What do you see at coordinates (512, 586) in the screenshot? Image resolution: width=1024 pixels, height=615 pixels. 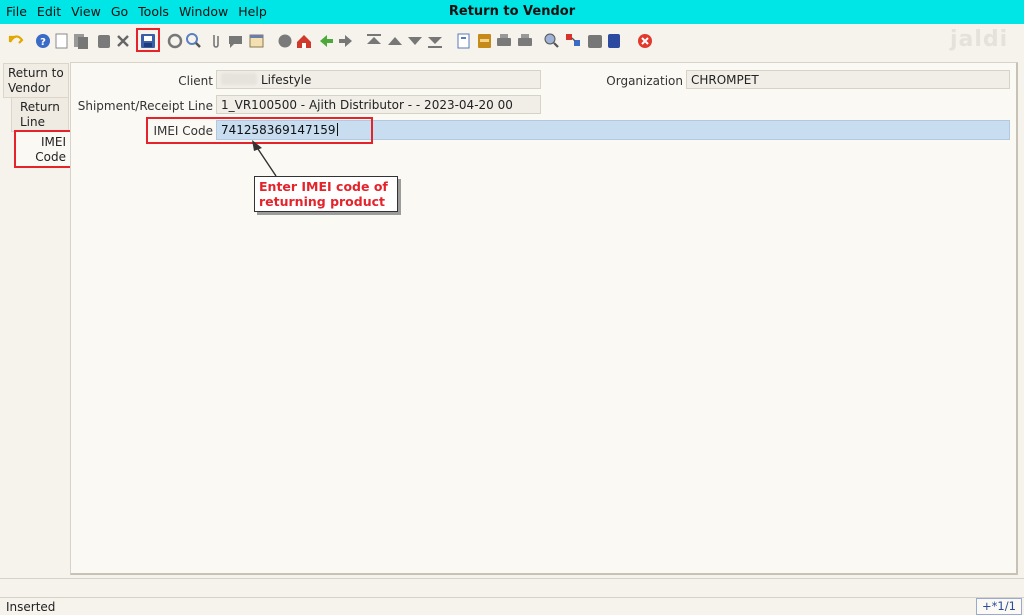 I see `status-info-line` at bounding box center [512, 586].